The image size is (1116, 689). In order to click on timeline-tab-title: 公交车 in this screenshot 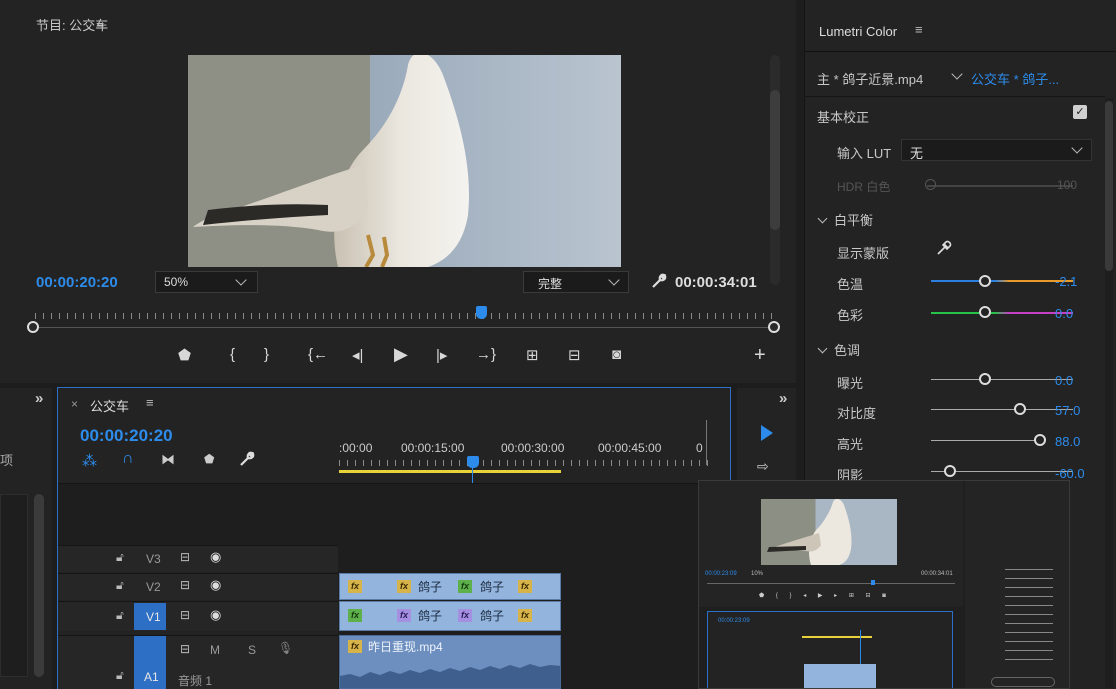, I will do `click(109, 405)`.